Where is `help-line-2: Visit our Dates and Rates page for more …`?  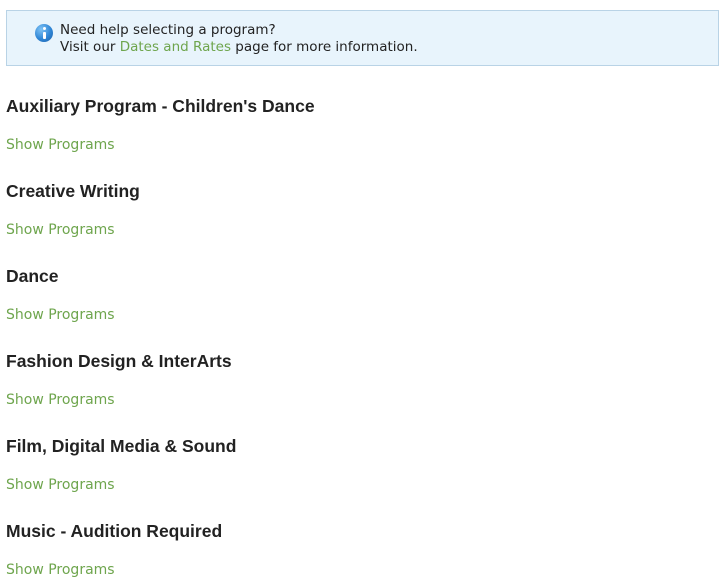 help-line-2: Visit our Dates and Rates page for more … is located at coordinates (239, 47).